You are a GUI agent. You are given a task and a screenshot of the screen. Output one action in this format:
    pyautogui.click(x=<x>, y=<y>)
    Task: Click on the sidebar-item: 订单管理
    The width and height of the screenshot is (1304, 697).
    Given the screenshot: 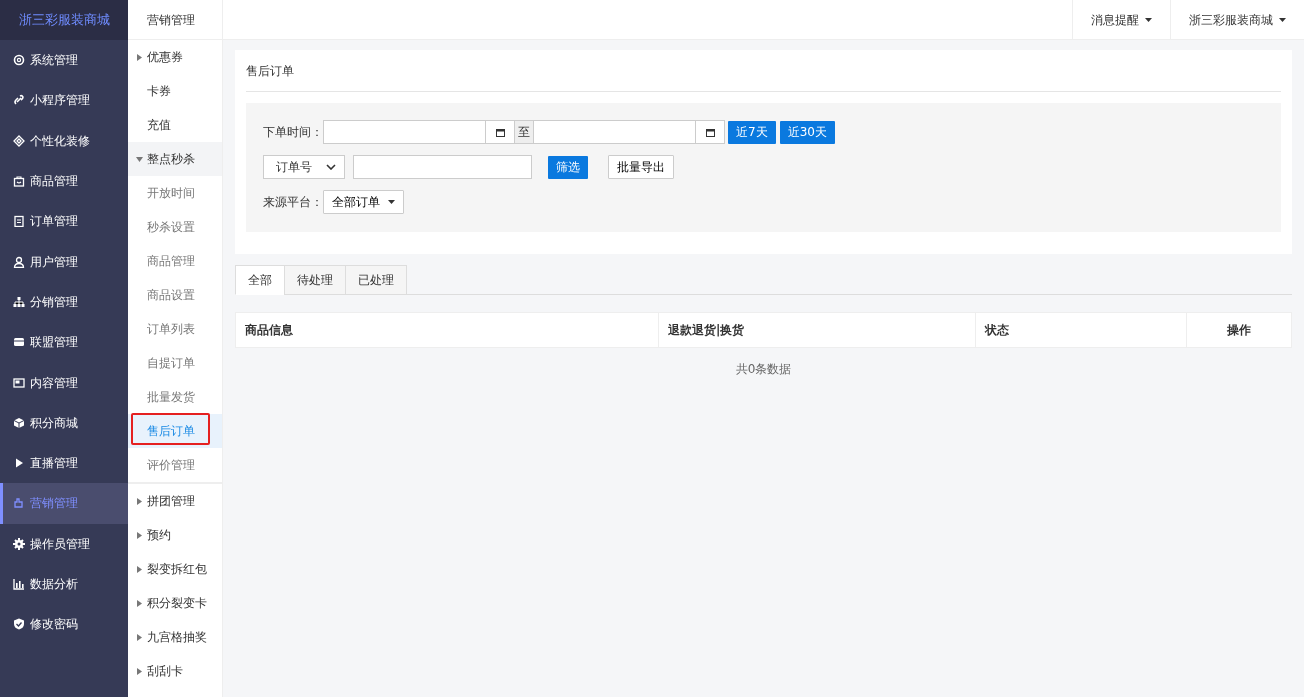 What is the action you would take?
    pyautogui.click(x=64, y=221)
    